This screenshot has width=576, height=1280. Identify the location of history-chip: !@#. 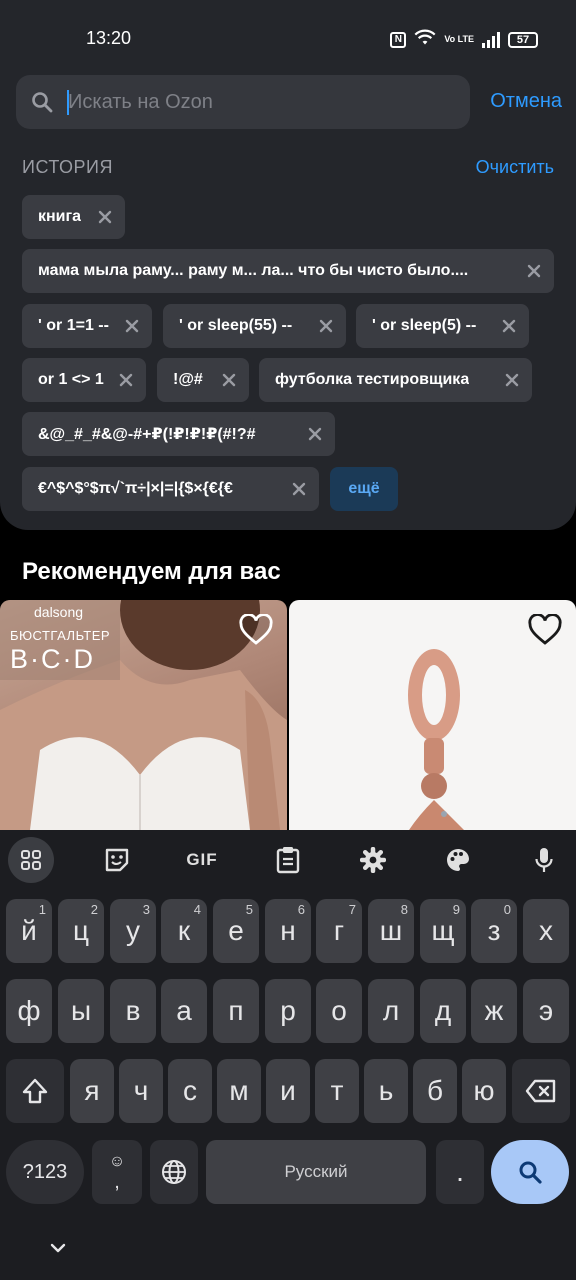
(203, 380).